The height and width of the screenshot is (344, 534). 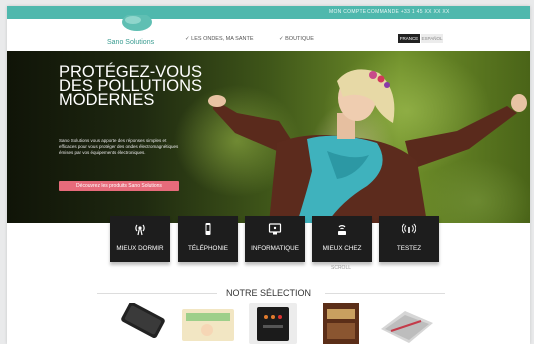 What do you see at coordinates (409, 38) in the screenshot?
I see `lang-france-button: FRANCE` at bounding box center [409, 38].